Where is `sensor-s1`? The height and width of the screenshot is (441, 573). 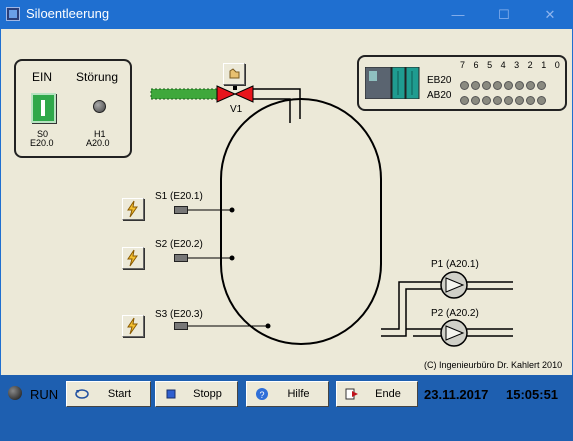
sensor-s1 is located at coordinates (181, 210).